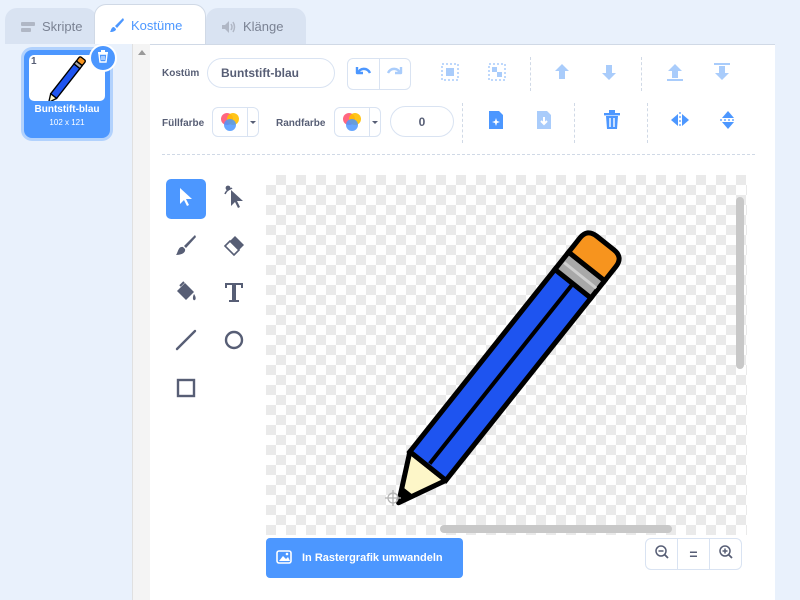 The width and height of the screenshot is (800, 600). I want to click on group-button, so click(450, 74).